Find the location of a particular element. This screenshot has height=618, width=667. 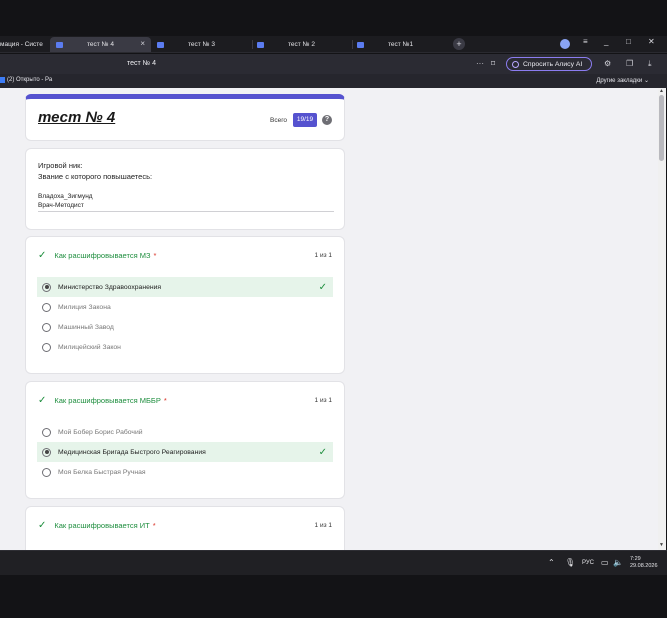

volume-icon: 🔈 is located at coordinates (618, 562).